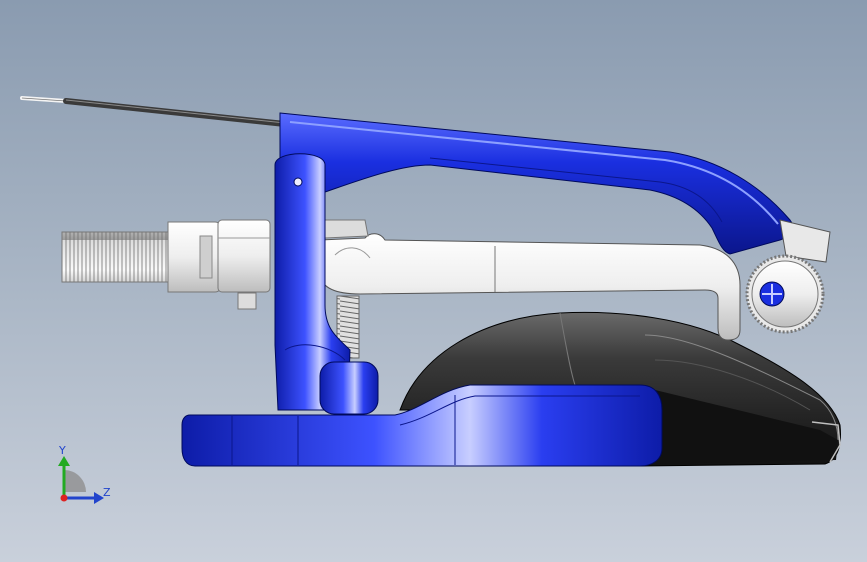 The image size is (867, 562). I want to click on axis-triad: Y Z, so click(84, 474).